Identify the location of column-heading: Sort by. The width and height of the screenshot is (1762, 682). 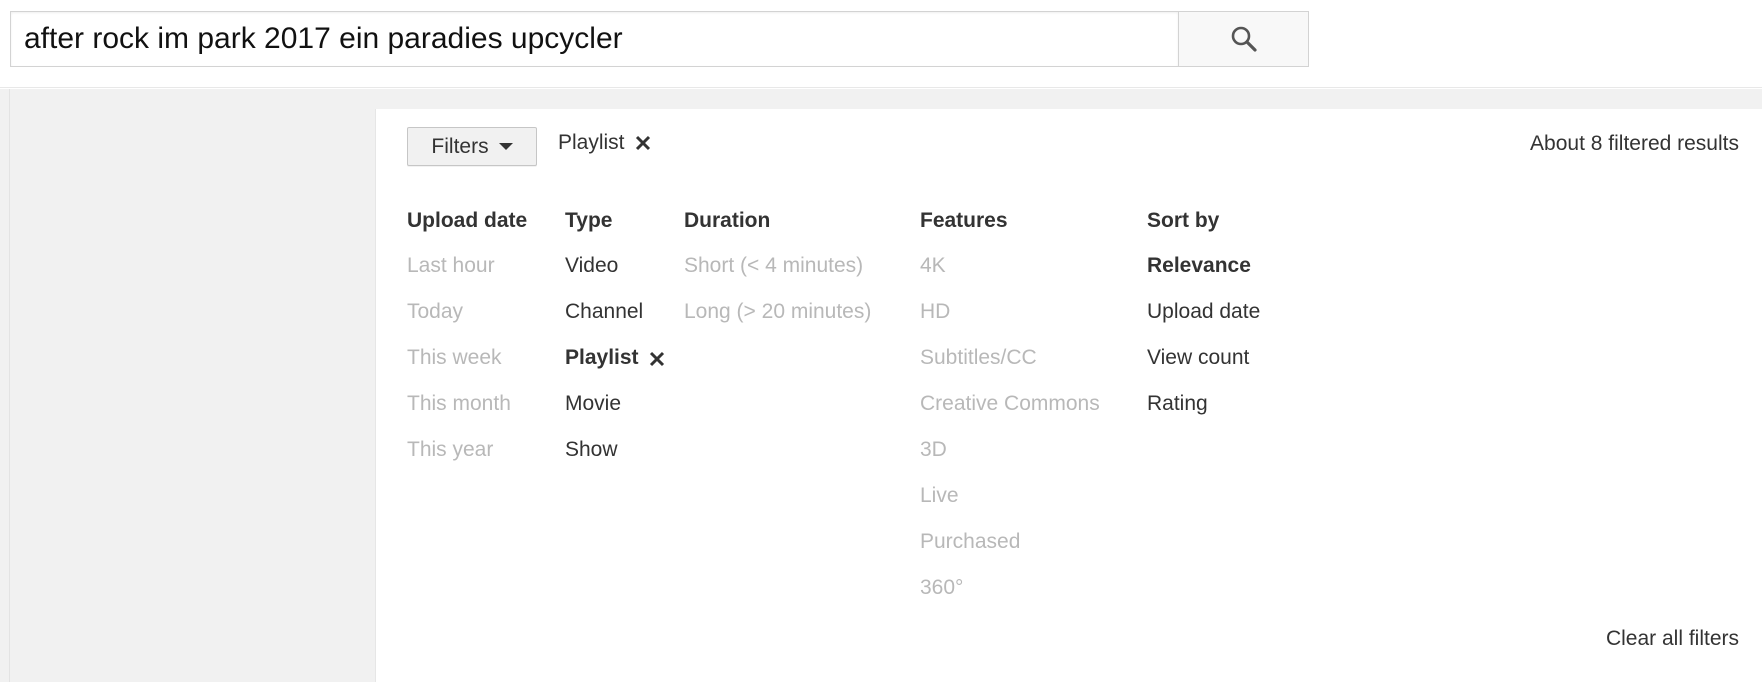
(1183, 220).